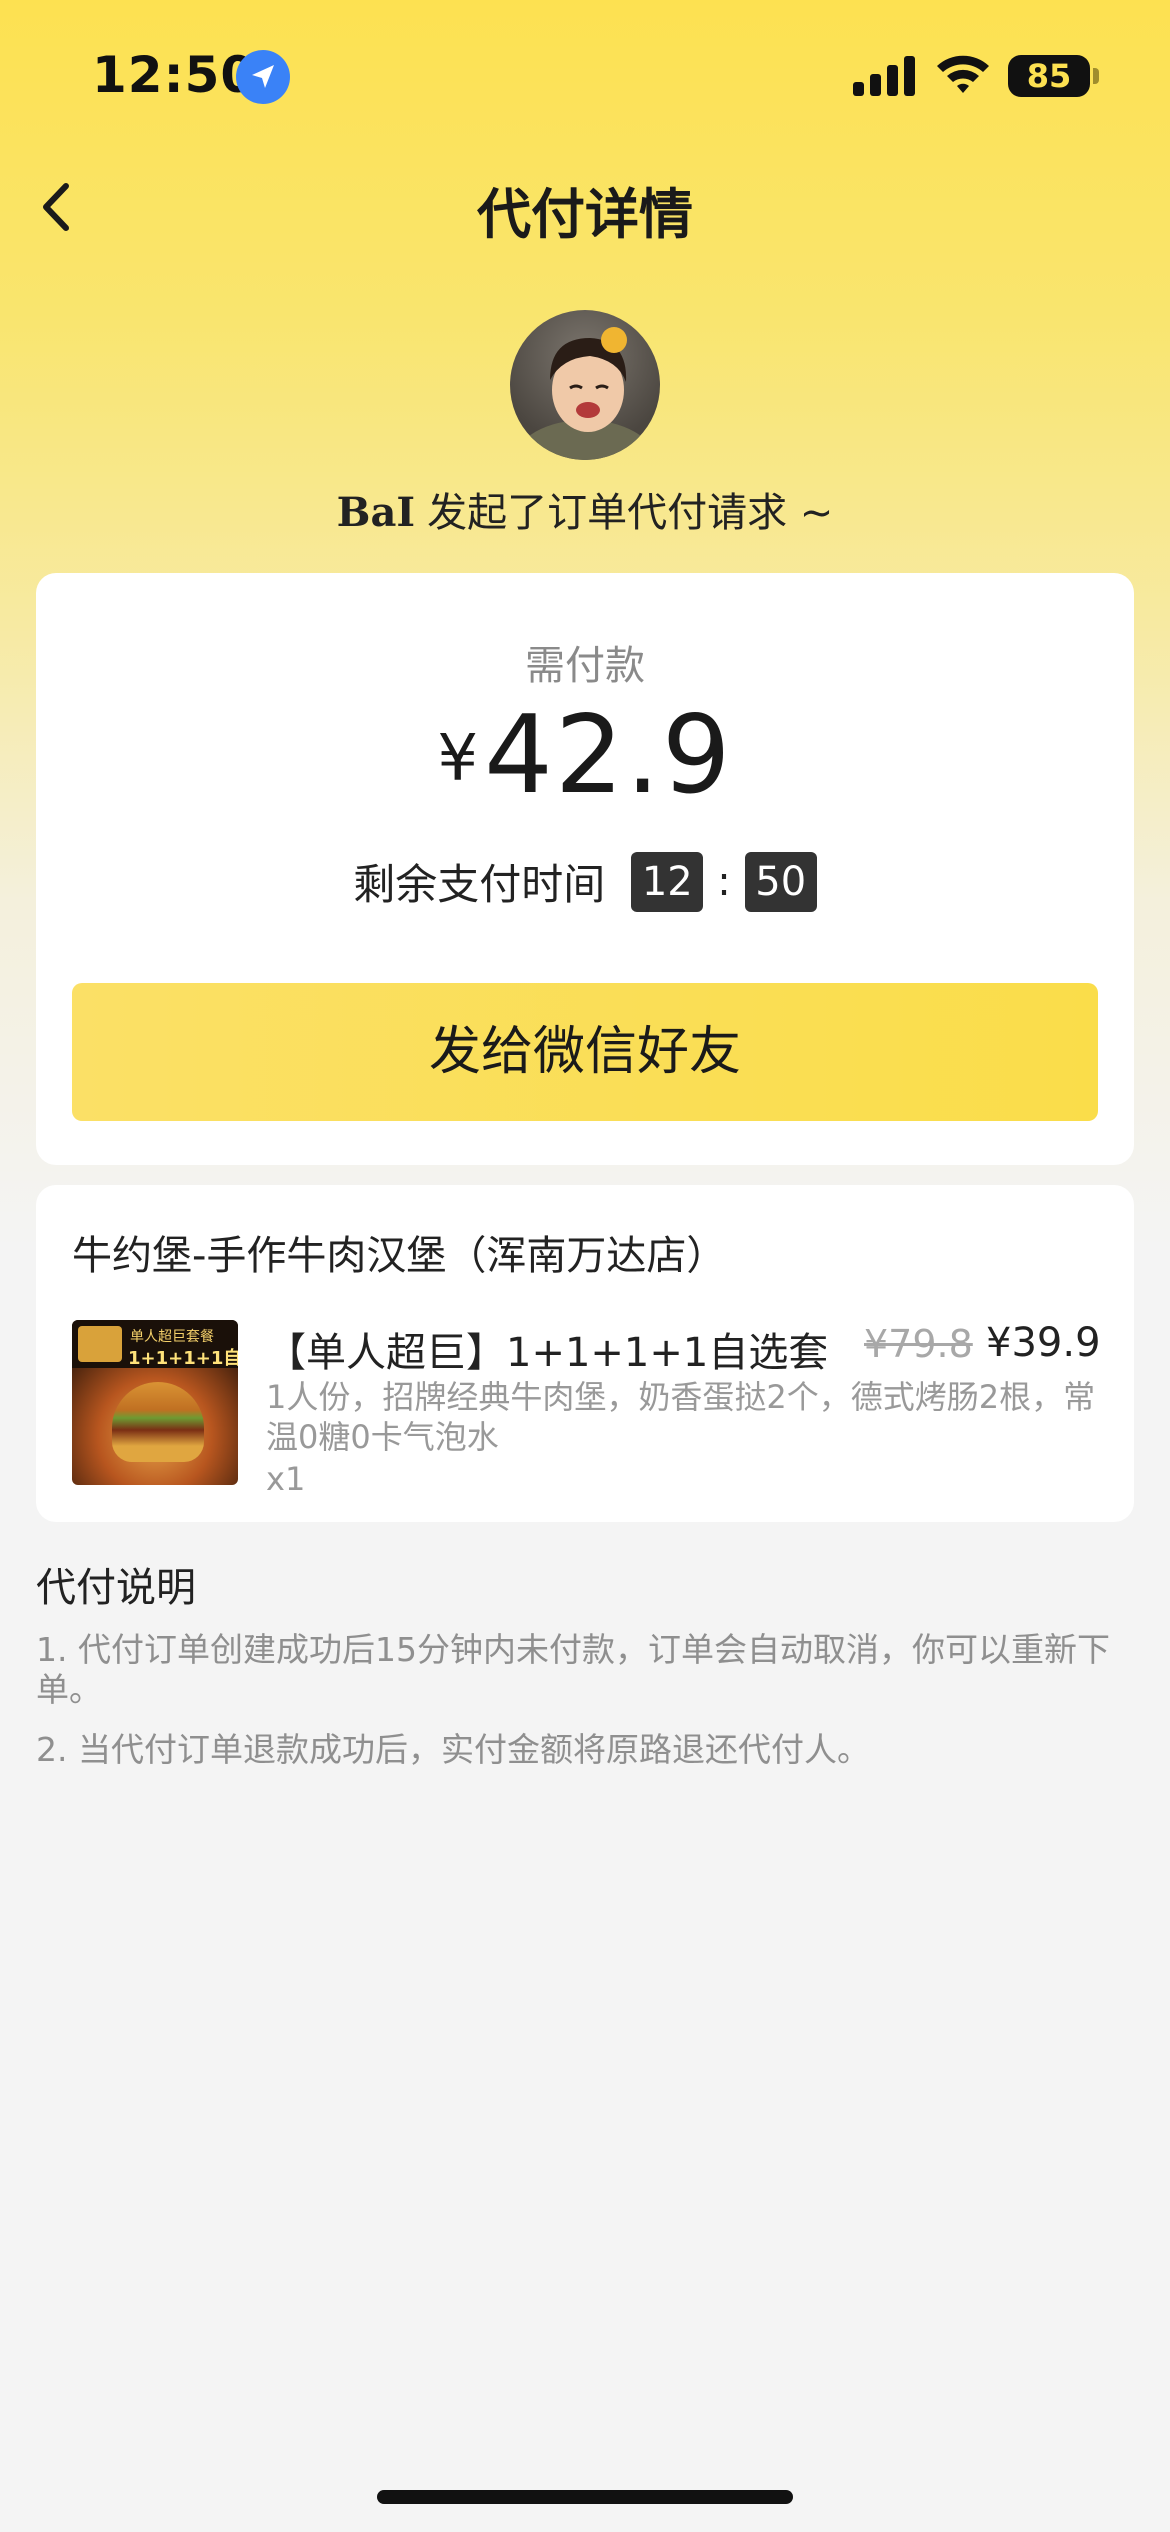 This screenshot has height=2532, width=1170. I want to click on note-item: 1. 代付订单创建成功后15分钟内未付款，订单会自动取消，你可以重新下单。, so click(573, 1669).